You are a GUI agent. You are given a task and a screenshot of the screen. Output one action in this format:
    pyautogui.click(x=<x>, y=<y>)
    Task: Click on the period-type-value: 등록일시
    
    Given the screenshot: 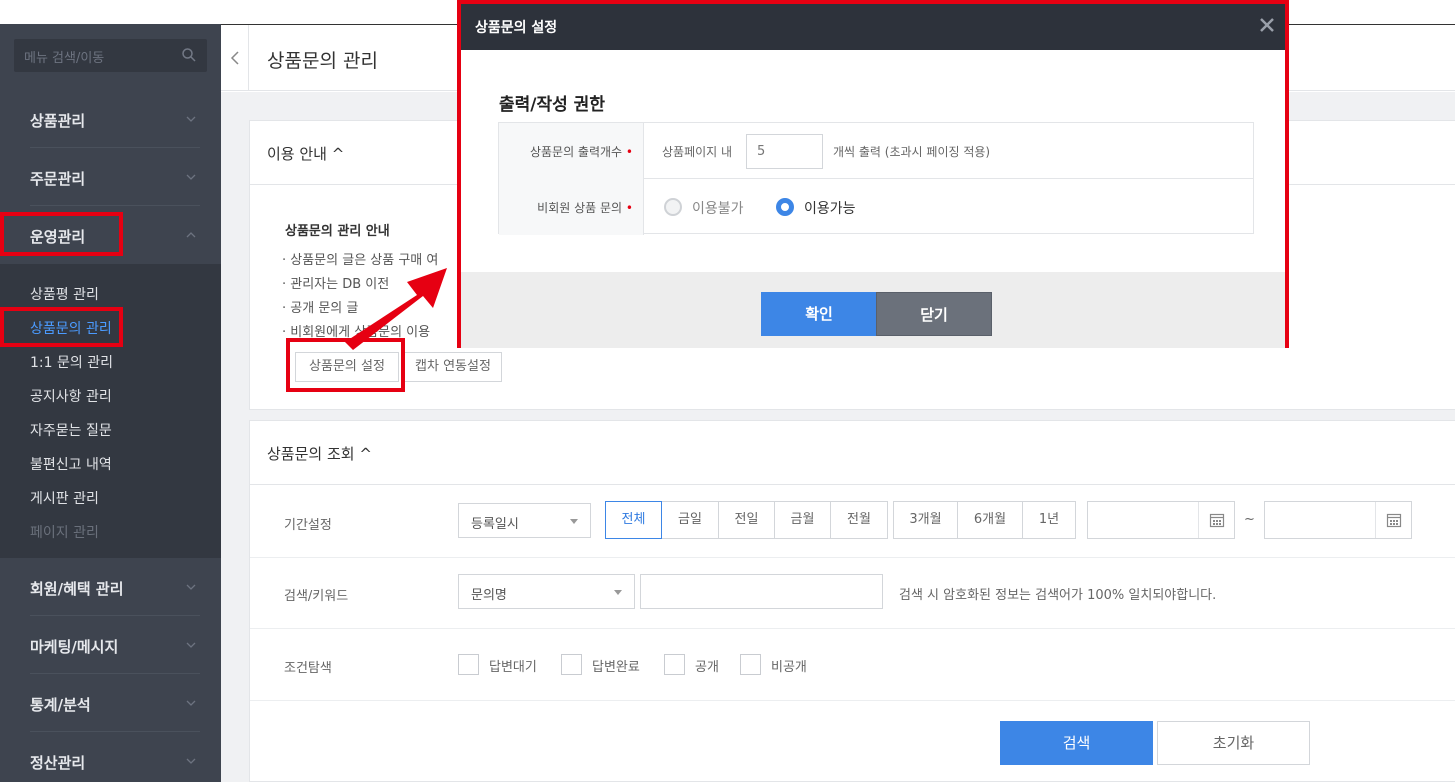 What is the action you would take?
    pyautogui.click(x=495, y=524)
    